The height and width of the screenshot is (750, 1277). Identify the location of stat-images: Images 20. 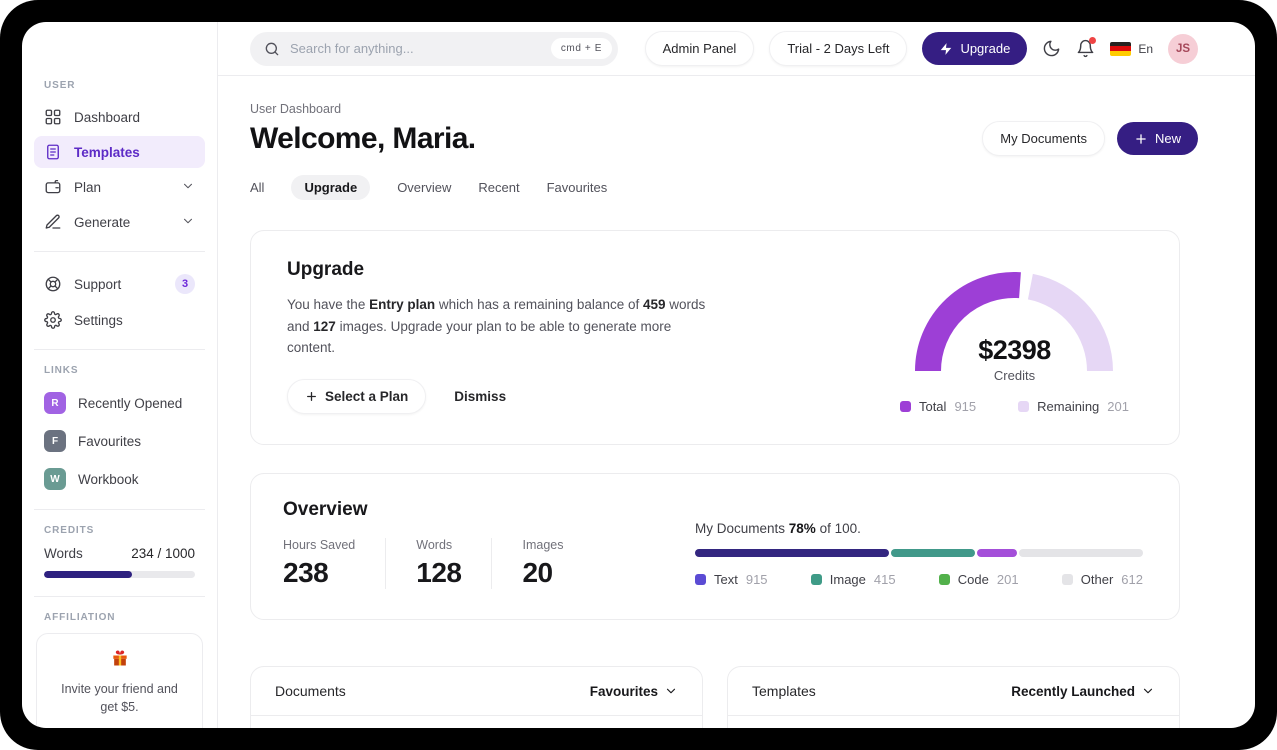
(542, 563).